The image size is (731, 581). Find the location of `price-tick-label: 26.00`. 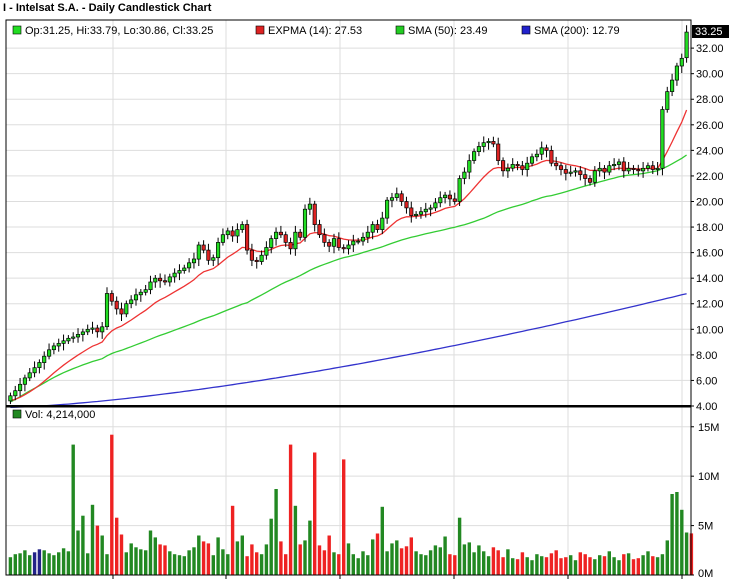

price-tick-label: 26.00 is located at coordinates (710, 126).